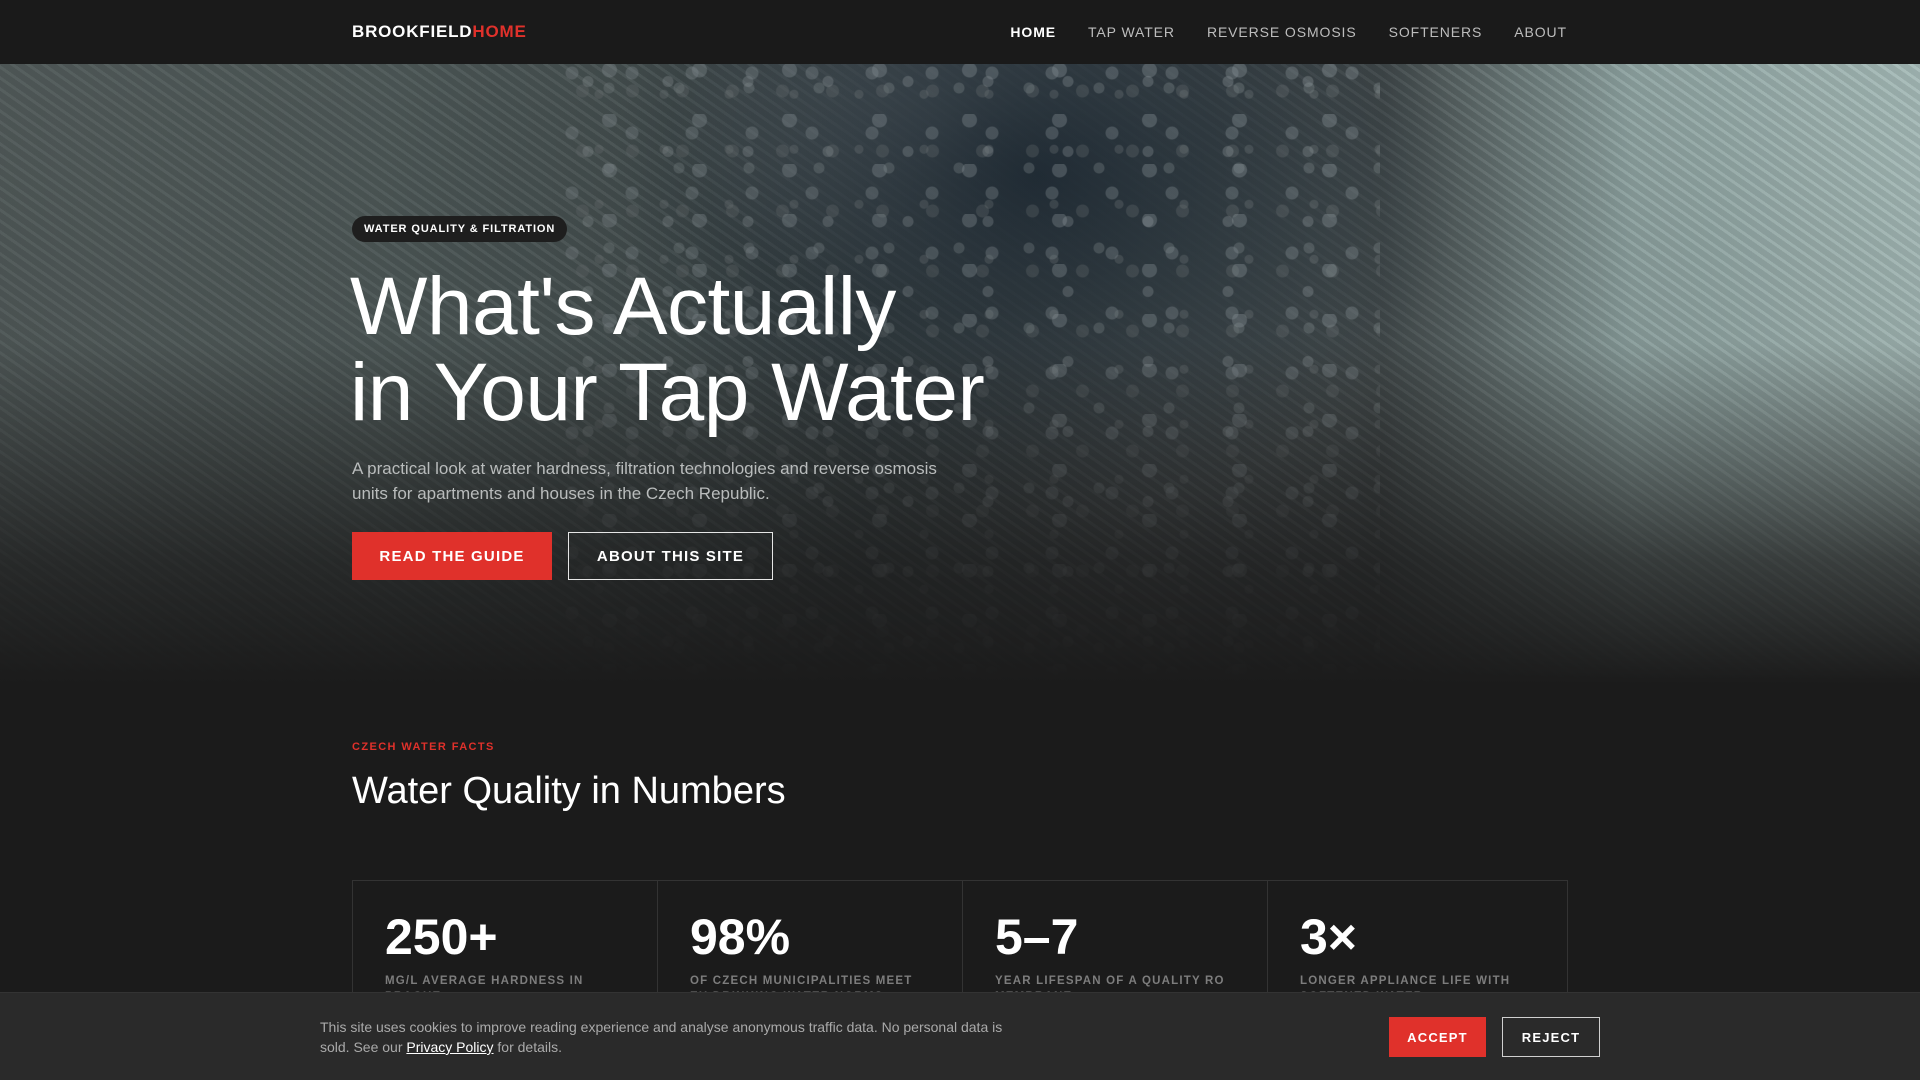  I want to click on brand-logo: BROOKFIELDHOME, so click(439, 32).